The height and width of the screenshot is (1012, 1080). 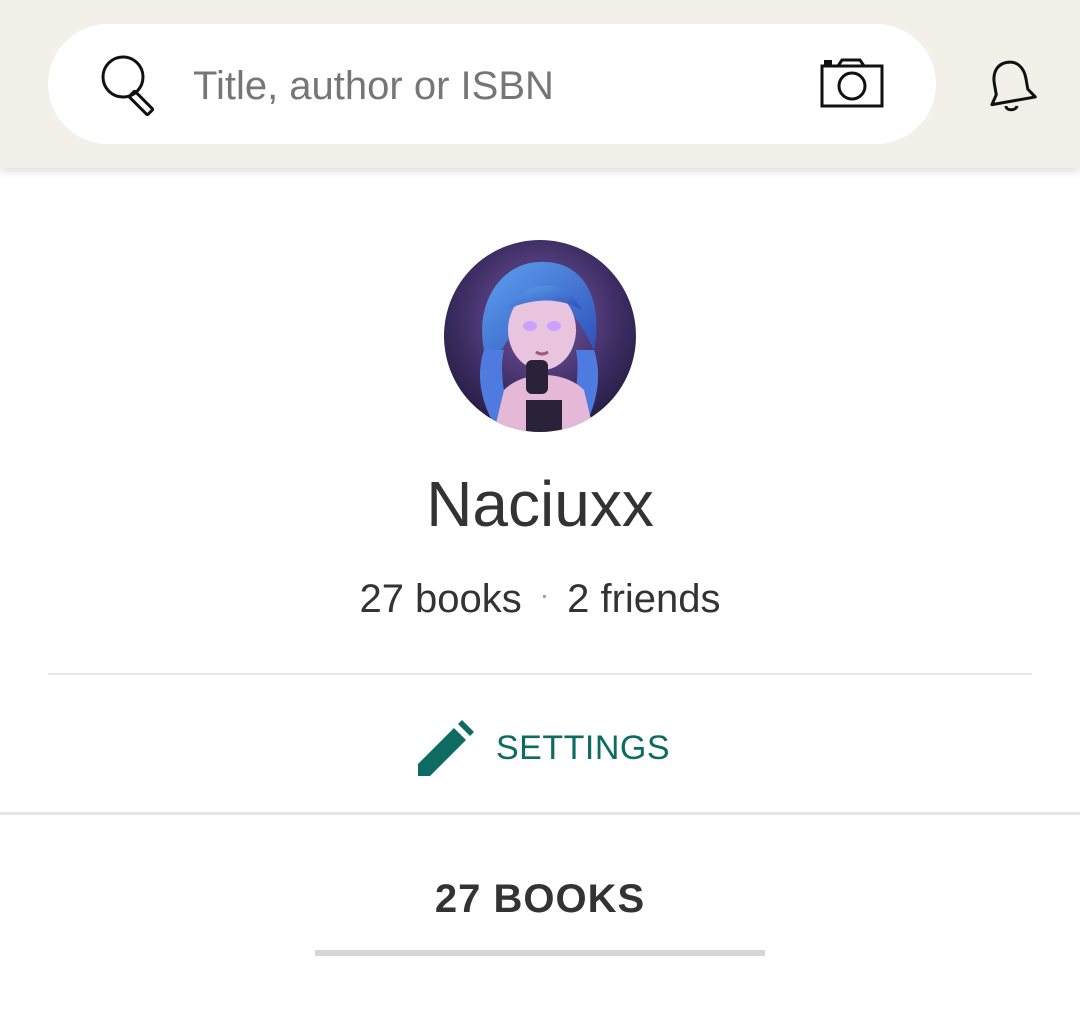 What do you see at coordinates (583, 748) in the screenshot?
I see `settings-label: SETTINGS` at bounding box center [583, 748].